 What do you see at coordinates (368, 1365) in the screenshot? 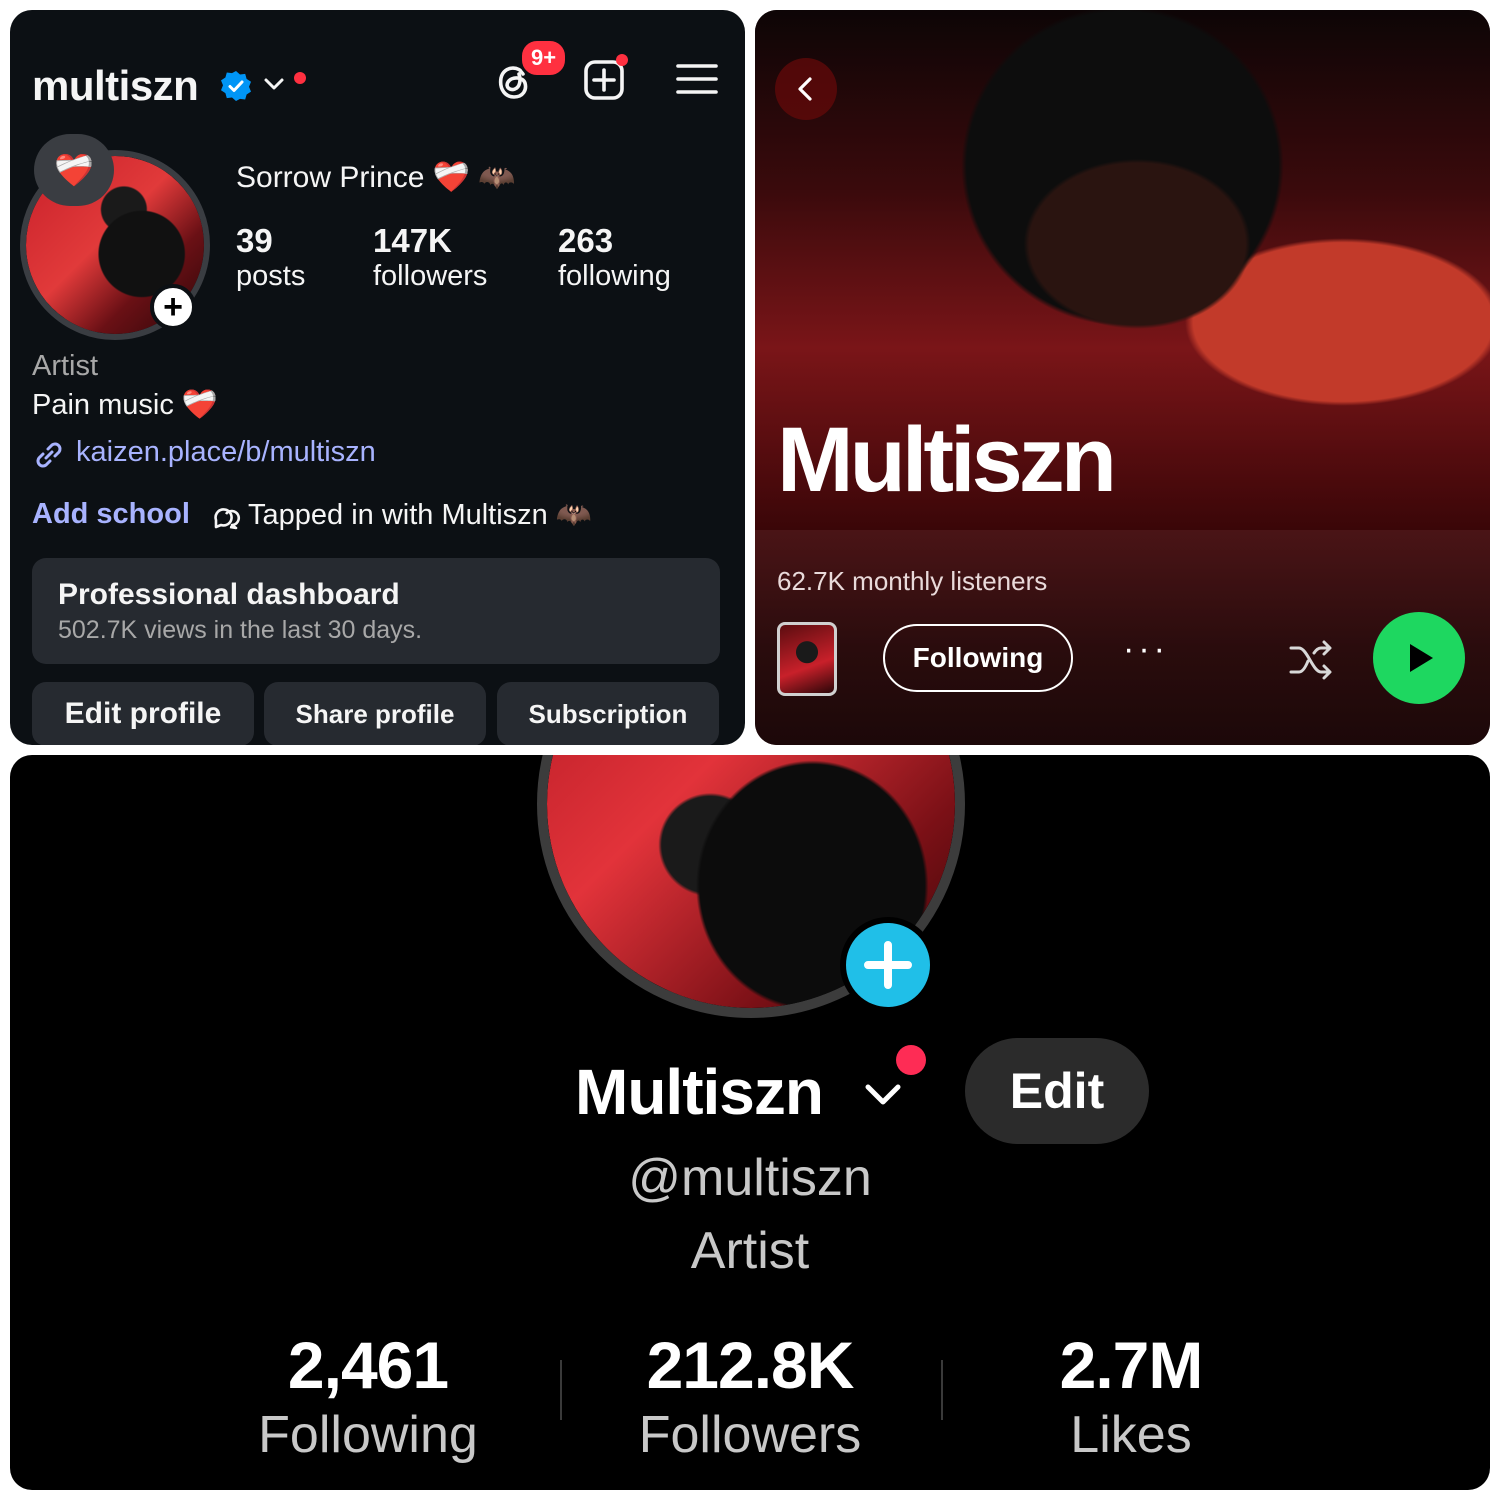
I see `stat-value: 2,461` at bounding box center [368, 1365].